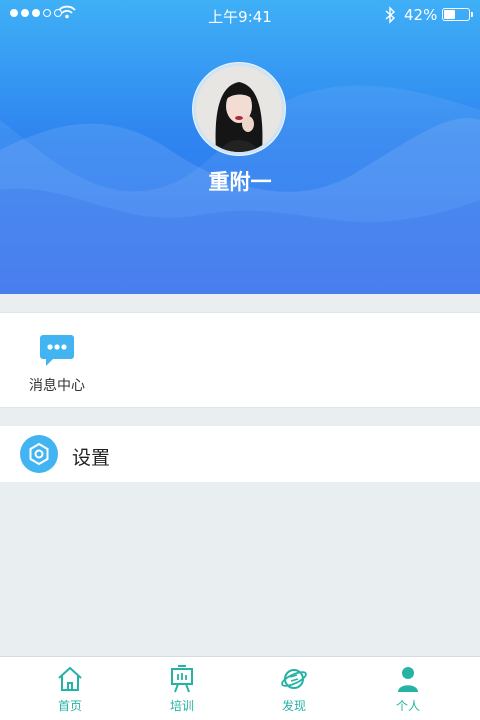 The height and width of the screenshot is (720, 480). I want to click on settings-label: 设置, so click(91, 458).